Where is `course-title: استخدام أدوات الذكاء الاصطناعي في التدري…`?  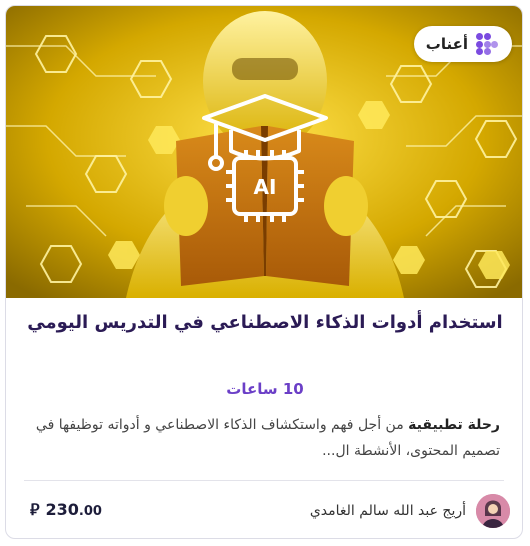 course-title: استخدام أدوات الذكاء الاصطناعي في التدري… is located at coordinates (264, 322).